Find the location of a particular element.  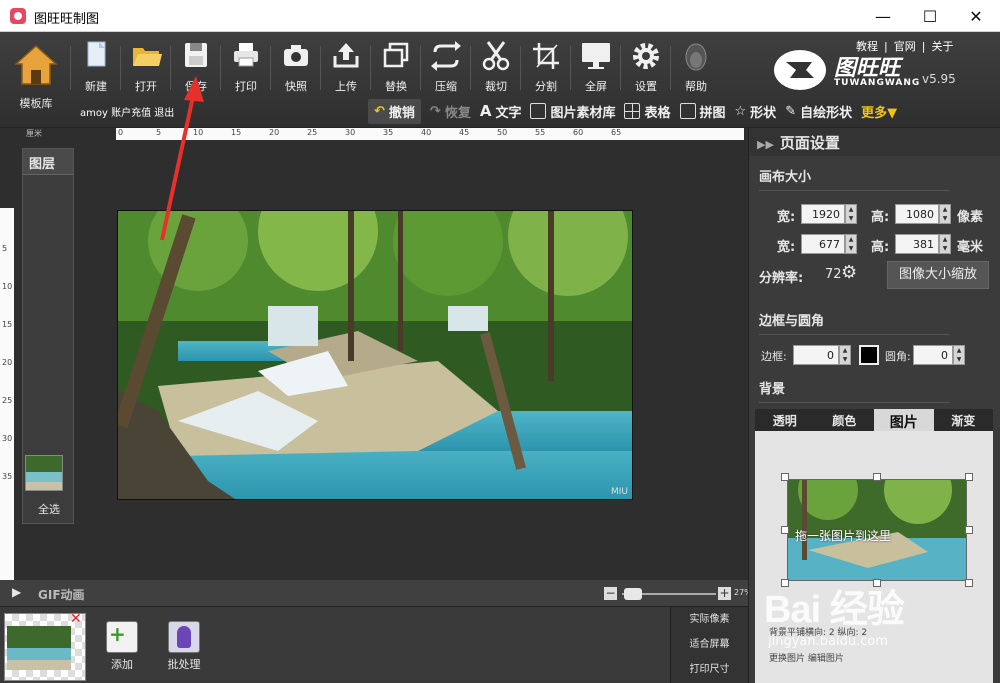

ruler-number: 55 is located at coordinates (540, 132).